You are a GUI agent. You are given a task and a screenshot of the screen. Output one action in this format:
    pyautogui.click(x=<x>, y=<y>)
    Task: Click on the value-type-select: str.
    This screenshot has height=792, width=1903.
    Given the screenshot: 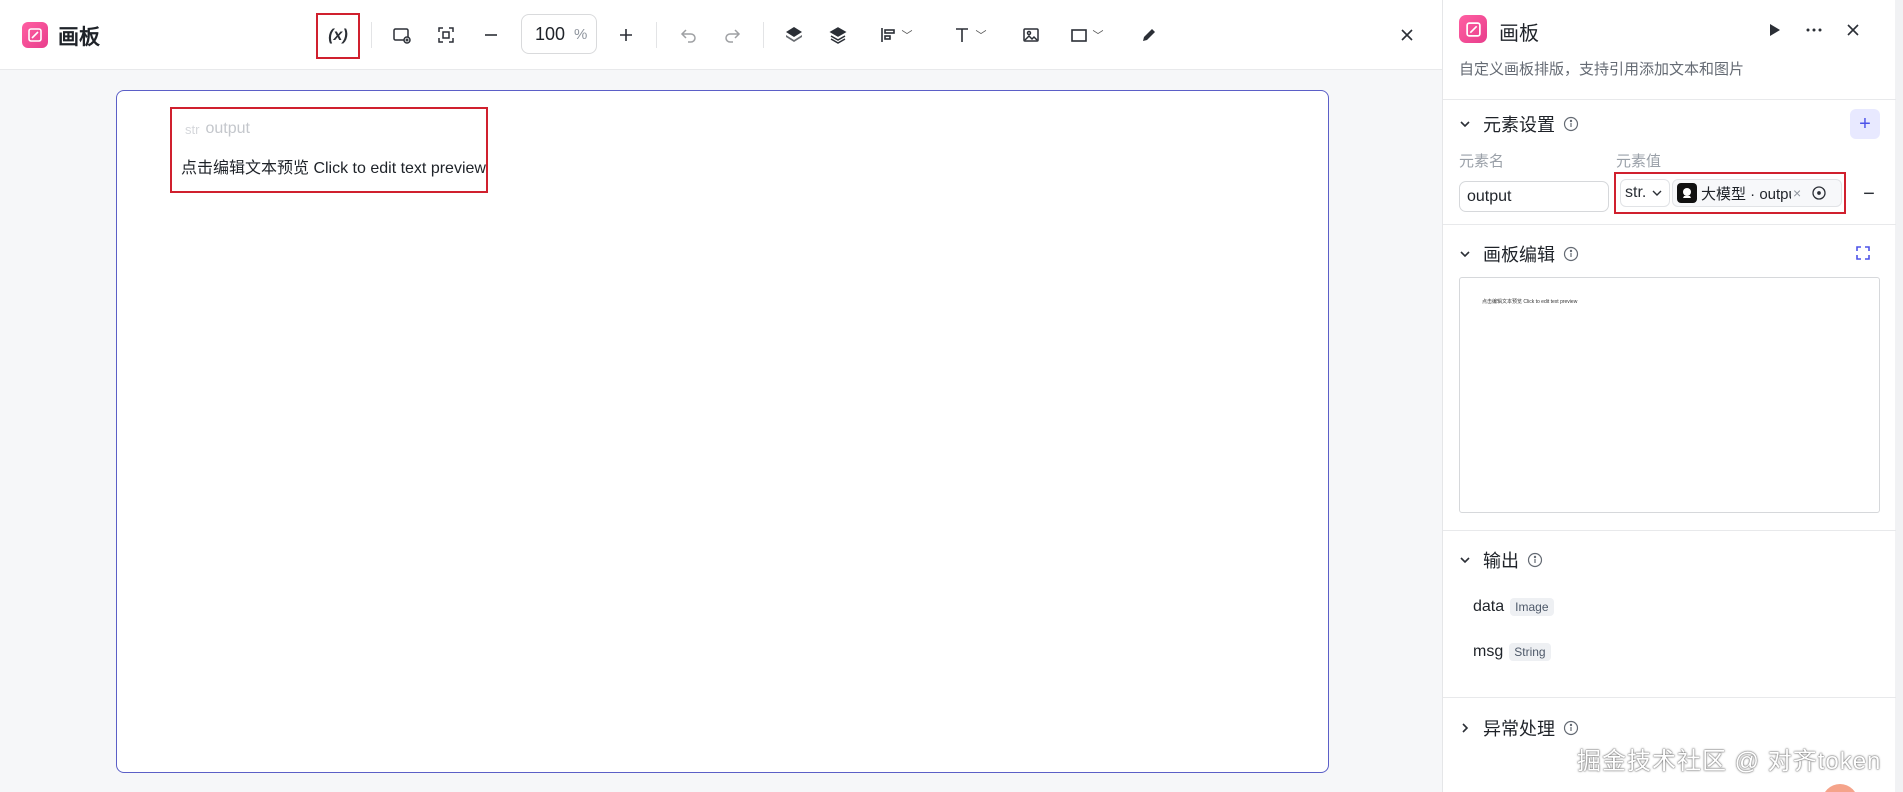 What is the action you would take?
    pyautogui.click(x=1645, y=193)
    